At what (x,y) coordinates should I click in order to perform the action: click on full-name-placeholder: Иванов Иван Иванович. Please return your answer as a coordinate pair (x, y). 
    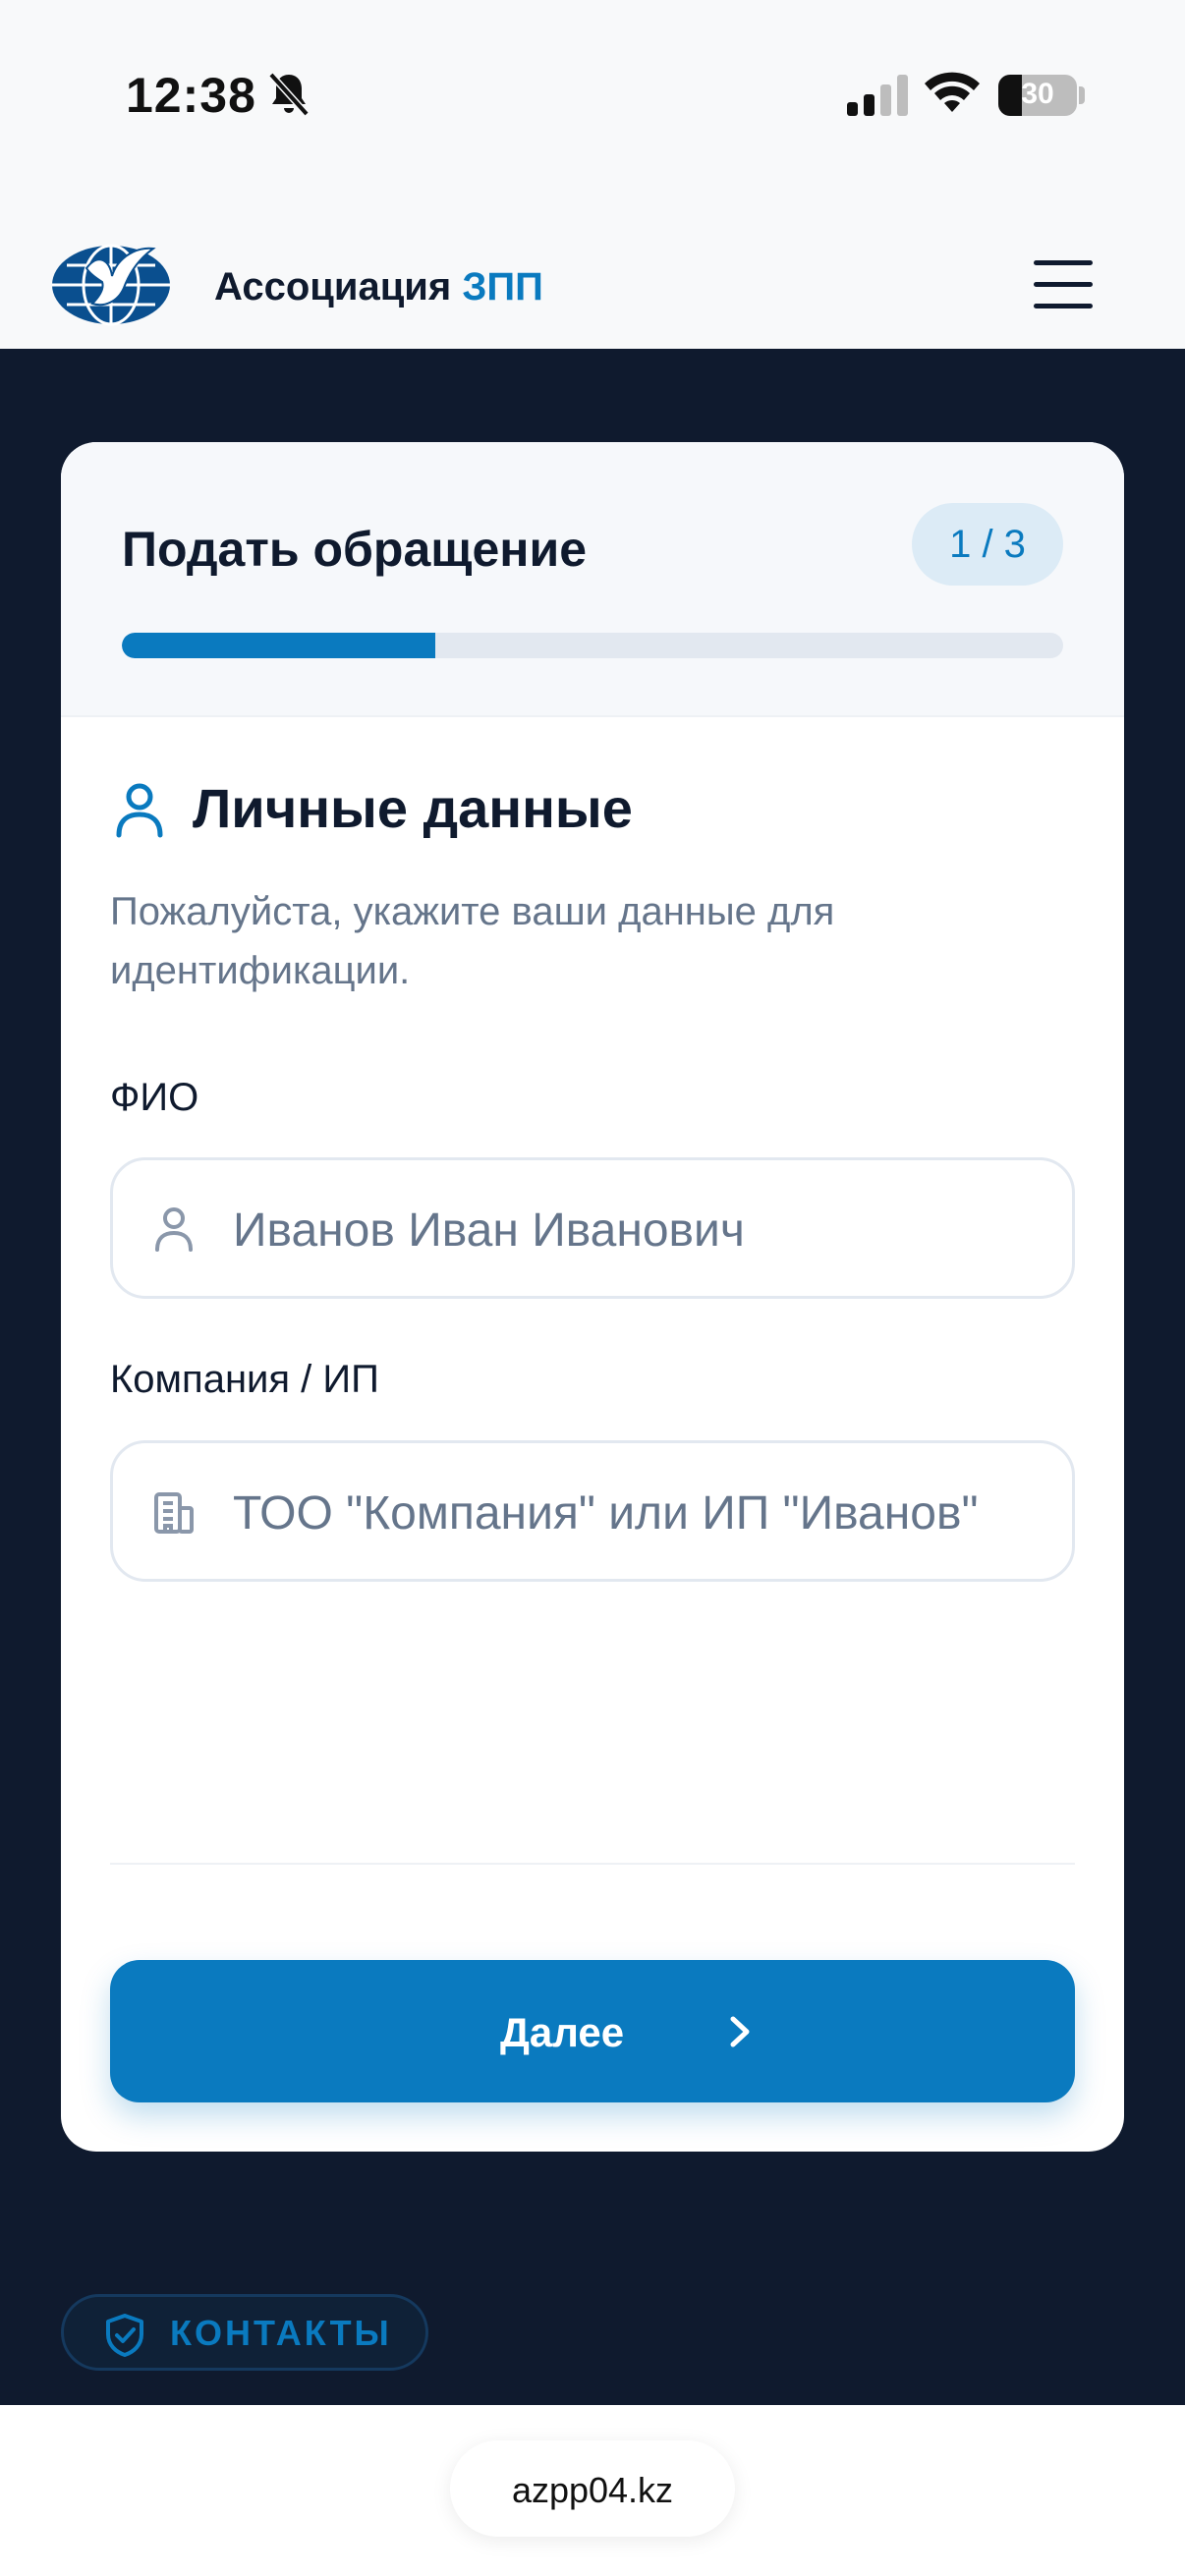
    Looking at the image, I should click on (489, 1230).